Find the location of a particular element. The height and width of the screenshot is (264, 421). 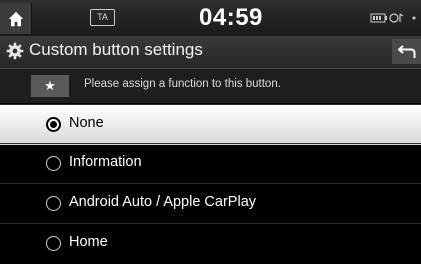

status-bar: TA 04:59 is located at coordinates (210, 18).